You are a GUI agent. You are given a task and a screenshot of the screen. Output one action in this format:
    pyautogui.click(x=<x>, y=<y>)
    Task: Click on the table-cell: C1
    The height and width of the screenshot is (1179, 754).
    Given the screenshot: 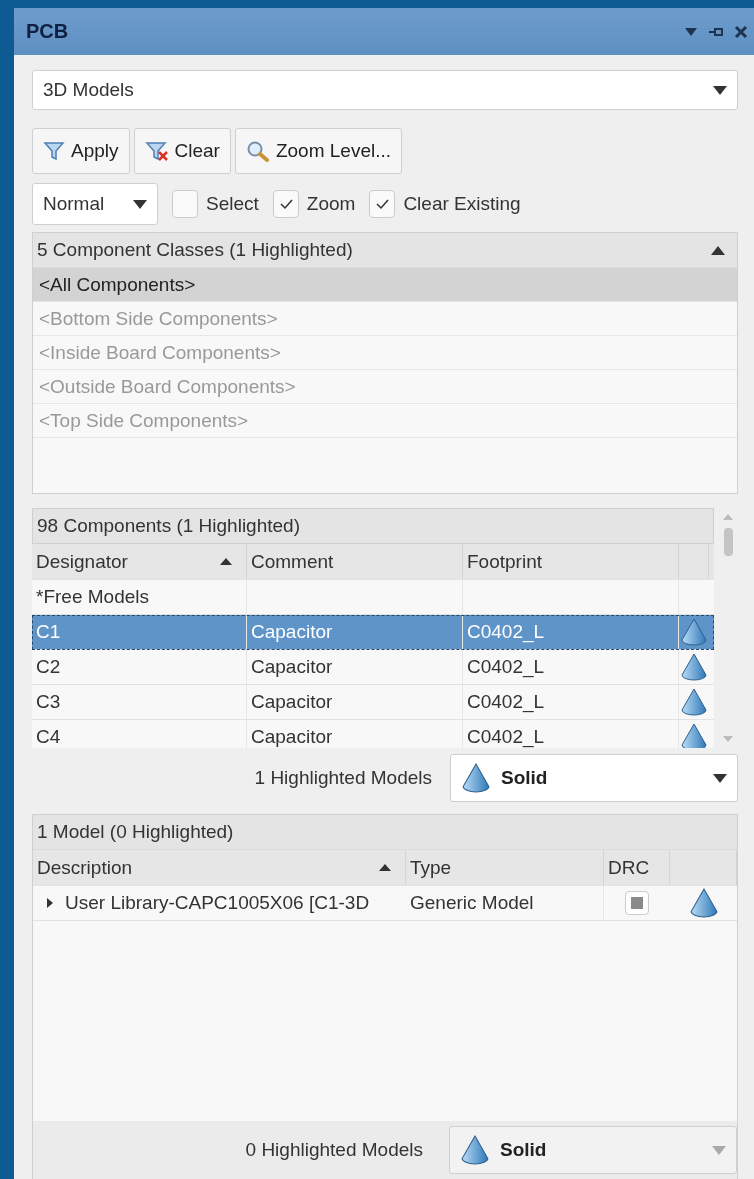 What is the action you would take?
    pyautogui.click(x=48, y=632)
    